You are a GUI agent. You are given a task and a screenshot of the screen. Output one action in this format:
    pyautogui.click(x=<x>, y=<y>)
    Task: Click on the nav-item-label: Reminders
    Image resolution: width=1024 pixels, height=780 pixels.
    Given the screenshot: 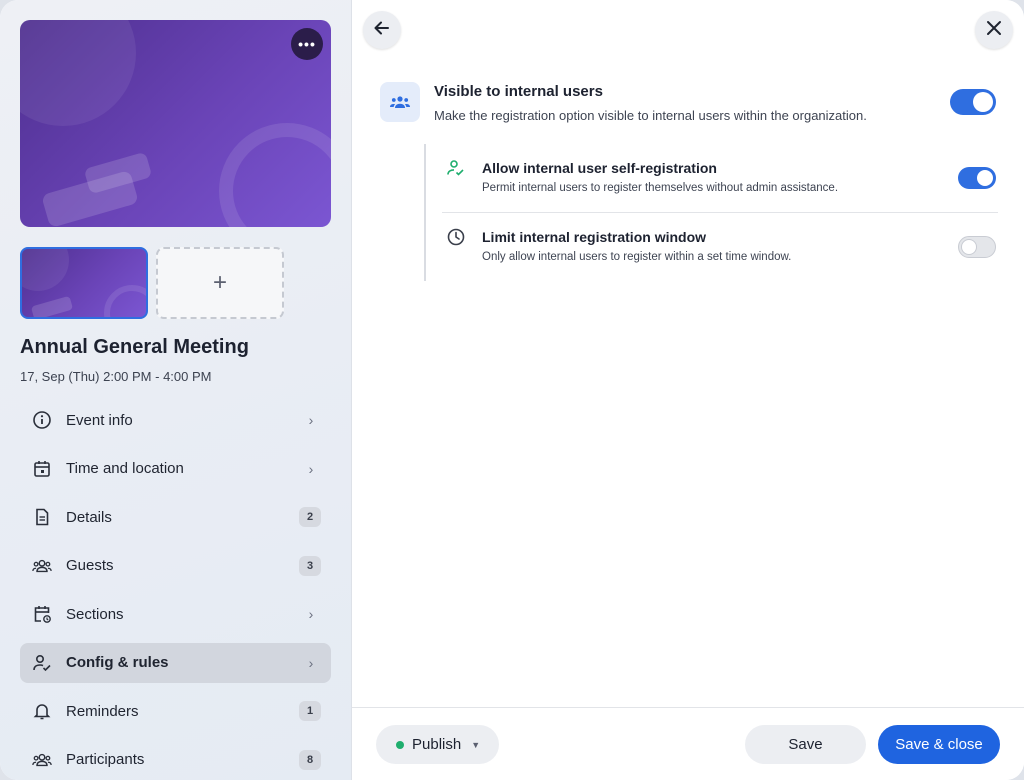 What is the action you would take?
    pyautogui.click(x=102, y=711)
    